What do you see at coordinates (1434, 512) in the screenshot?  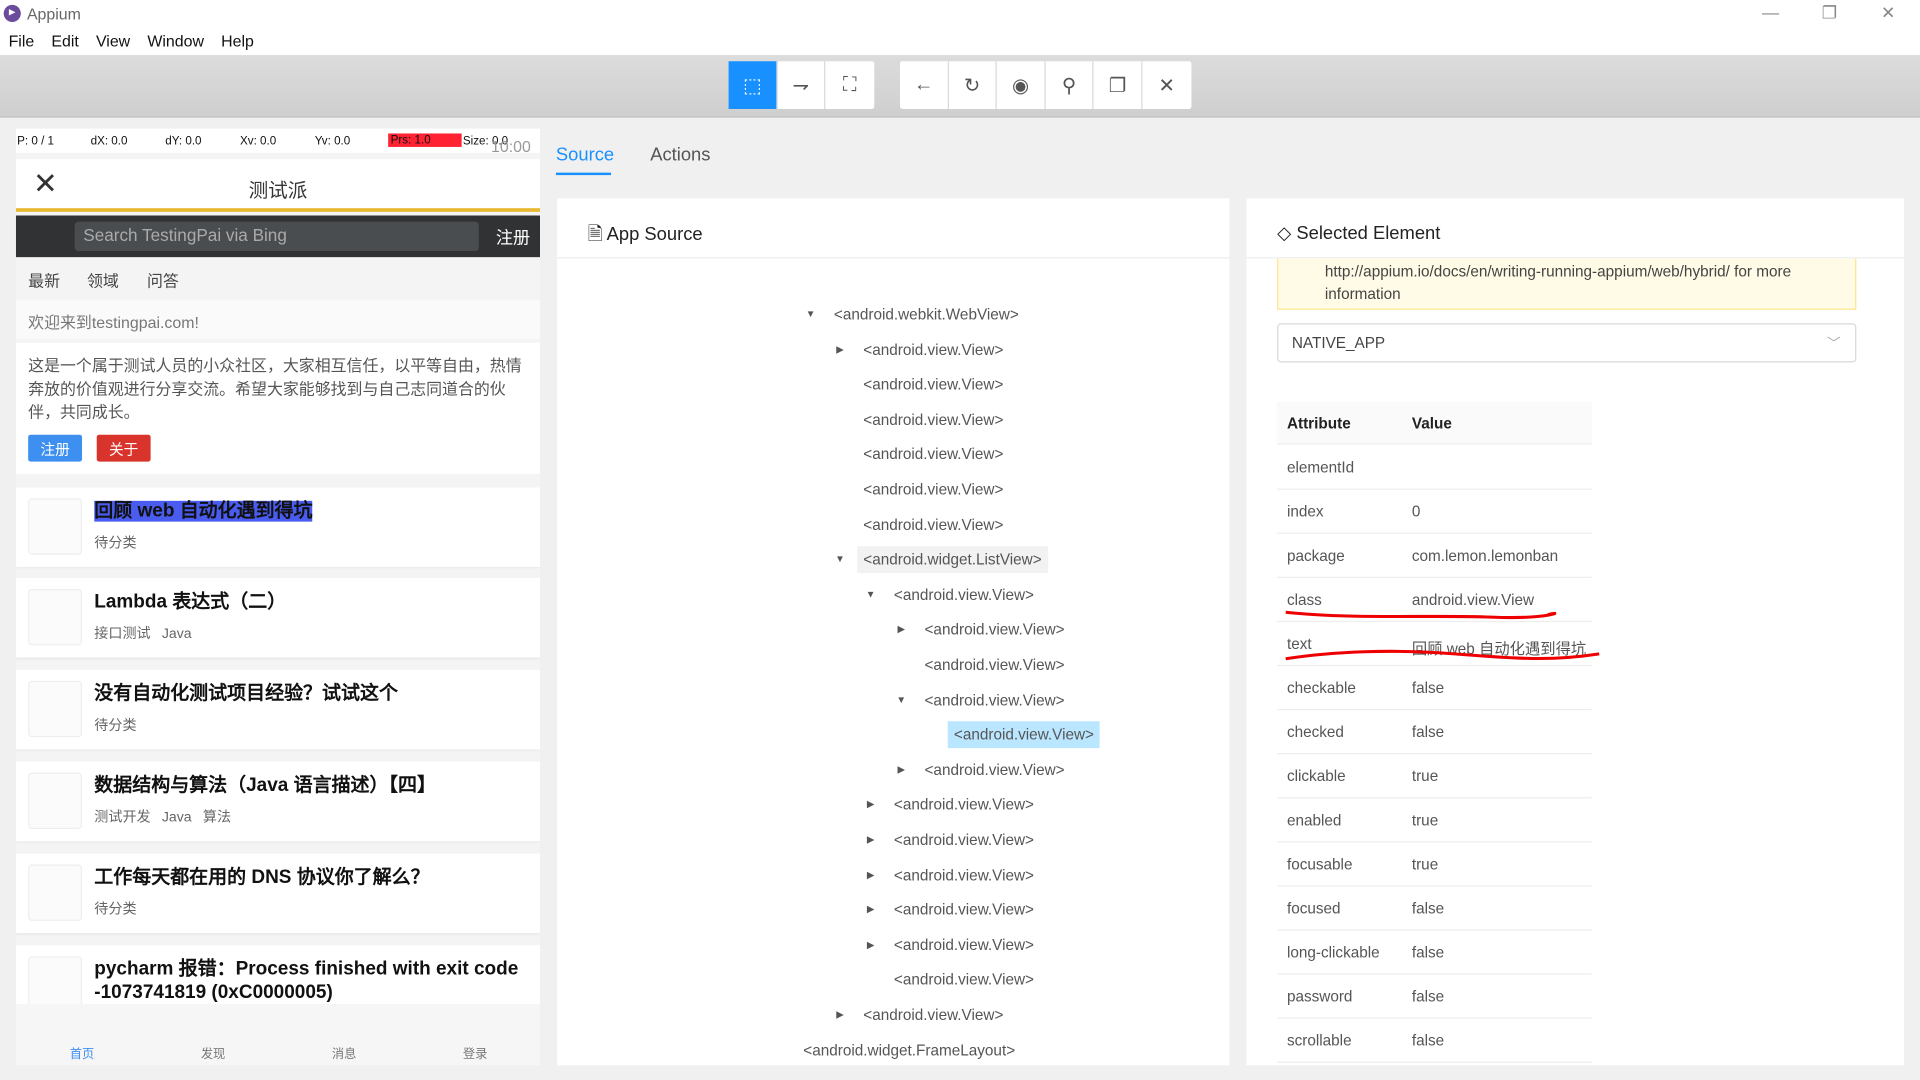 I see `attribute-row: index 0` at bounding box center [1434, 512].